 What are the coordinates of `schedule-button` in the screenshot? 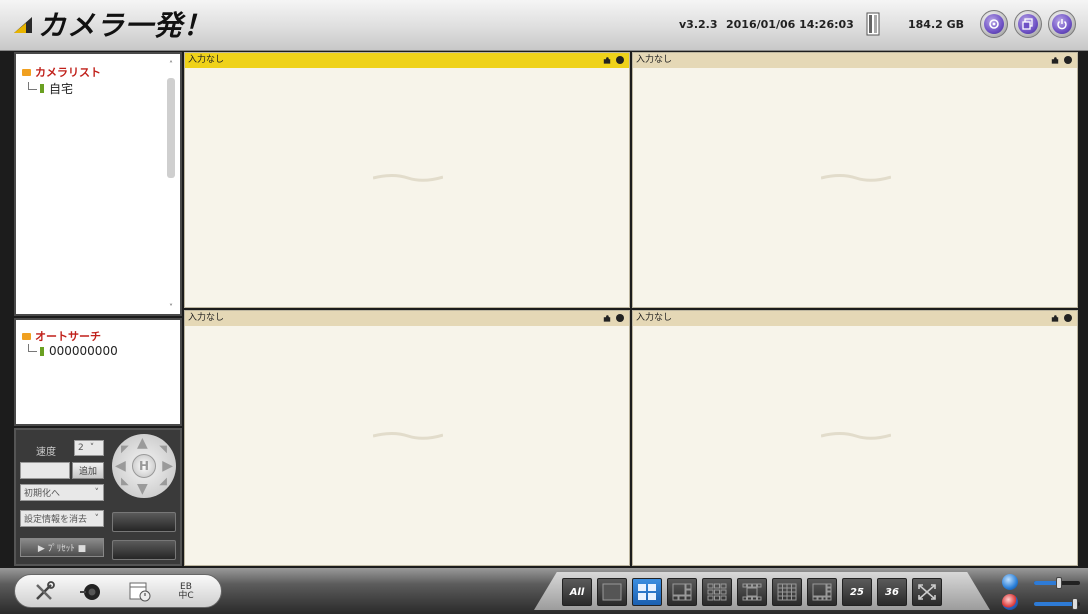 It's located at (140, 592).